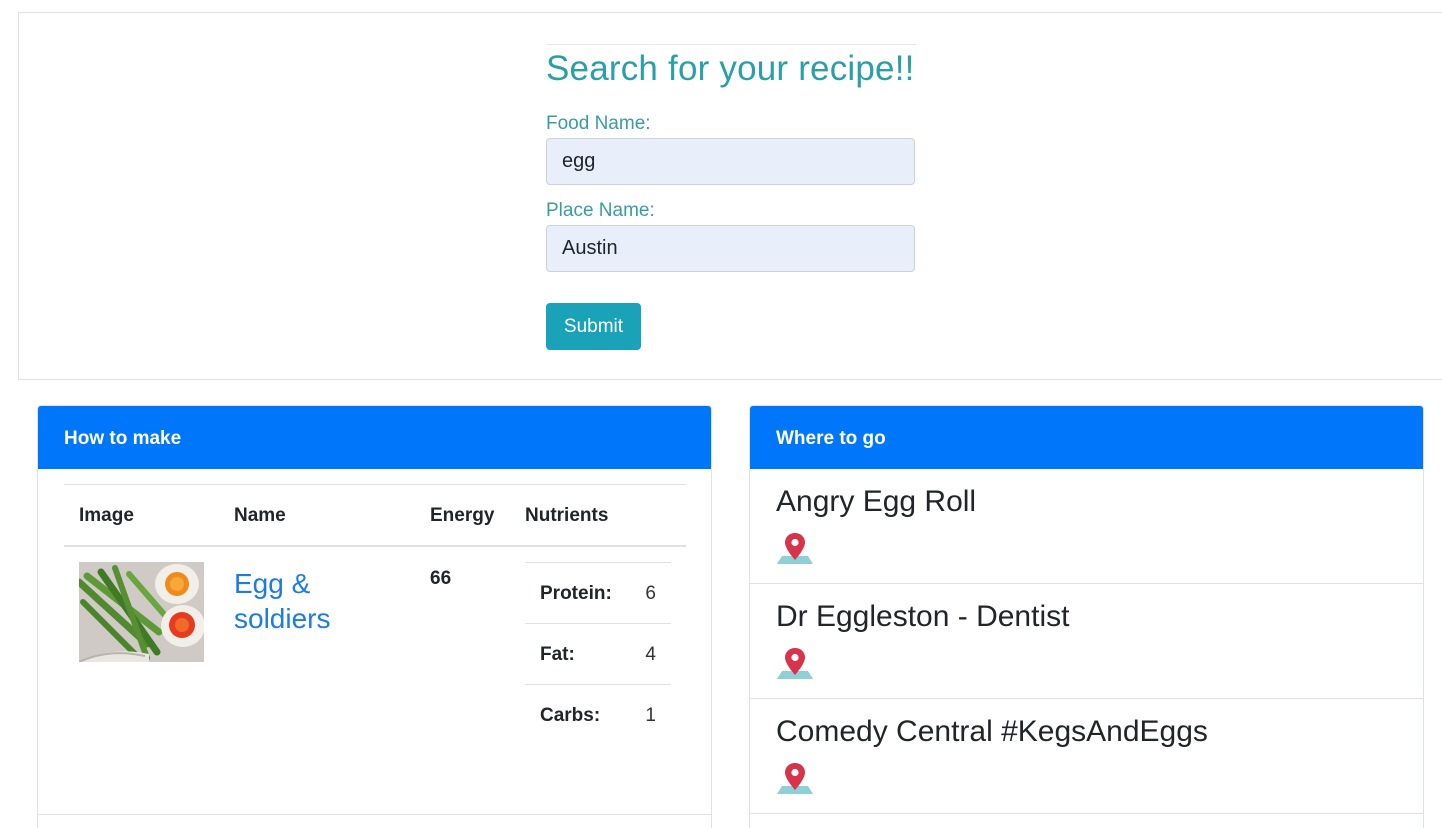 Image resolution: width=1442 pixels, height=828 pixels. I want to click on column-header-image: Image, so click(106, 515).